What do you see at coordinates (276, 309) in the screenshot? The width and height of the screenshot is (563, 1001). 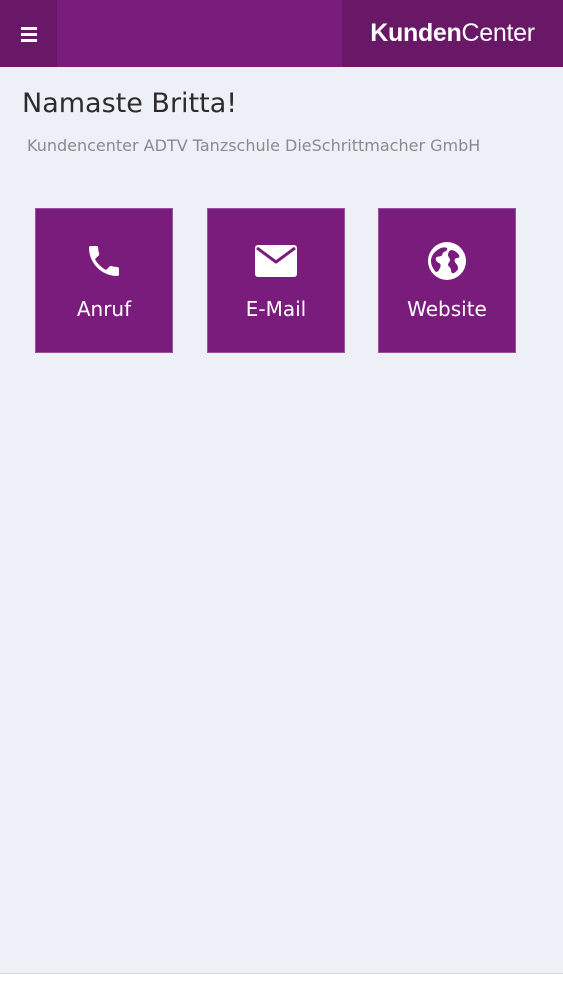 I see `email-button-label: E-Mail` at bounding box center [276, 309].